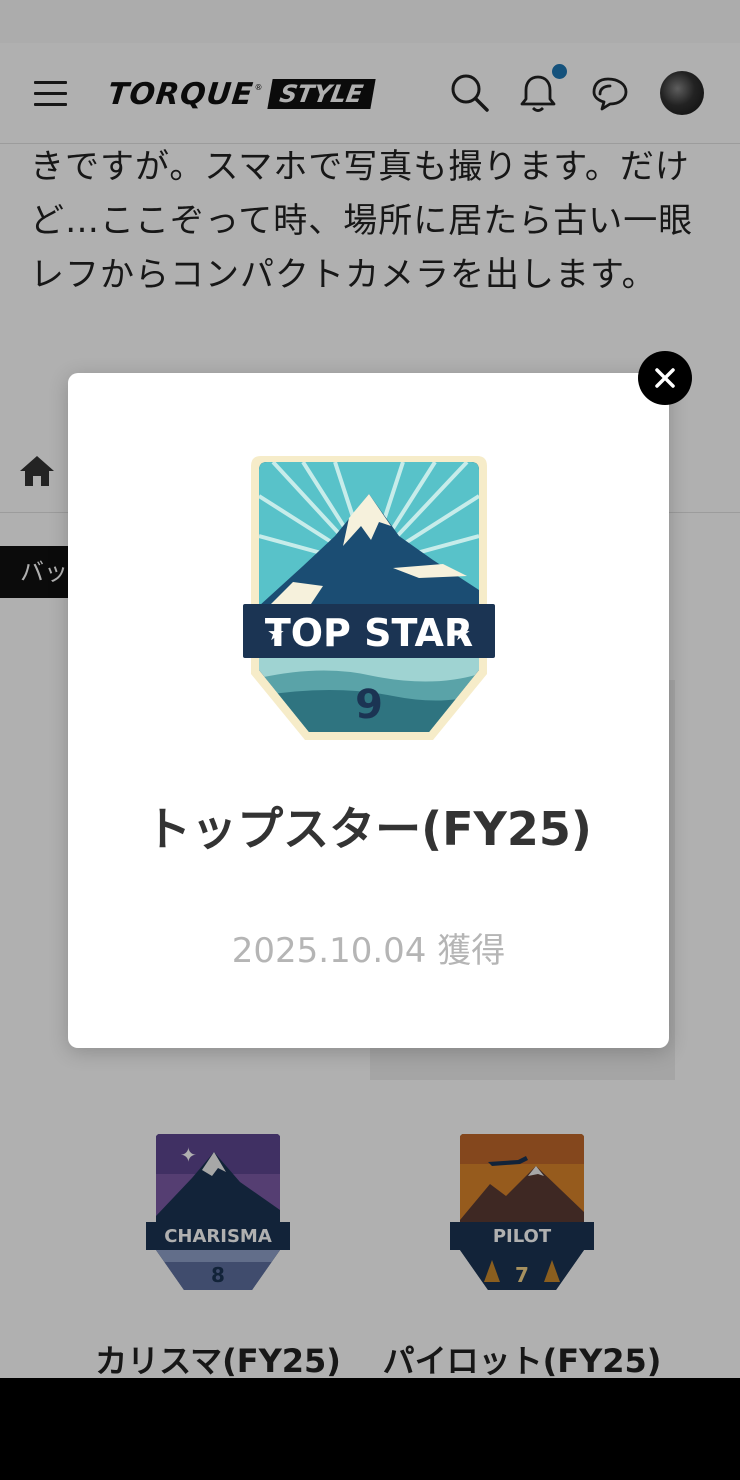 The width and height of the screenshot is (740, 1480). Describe the element at coordinates (369, 705) in the screenshot. I see `top-star-badge-level: 9` at that location.